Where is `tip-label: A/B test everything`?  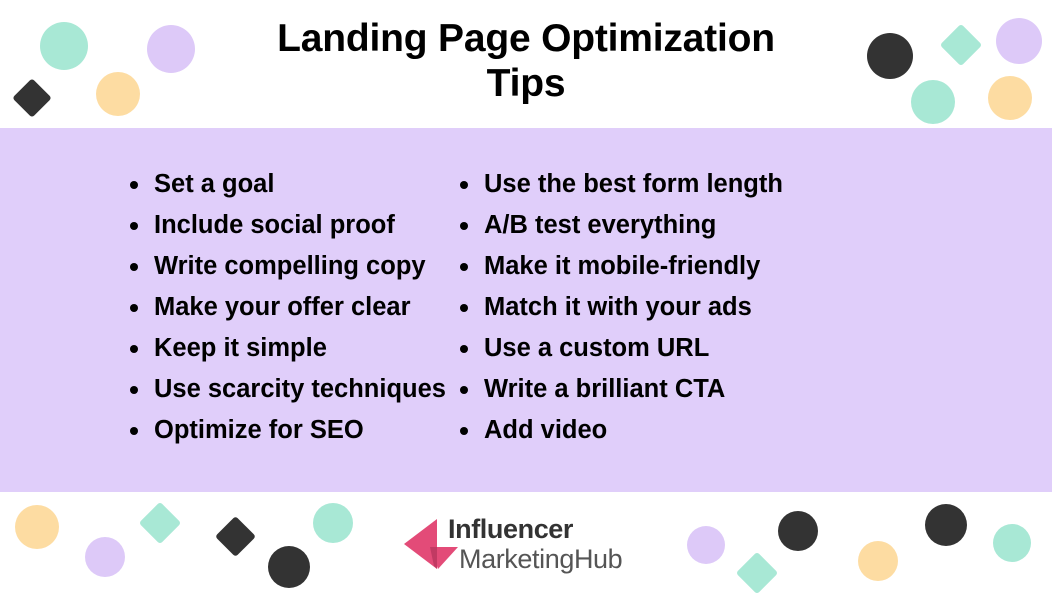 tip-label: A/B test everything is located at coordinates (600, 225).